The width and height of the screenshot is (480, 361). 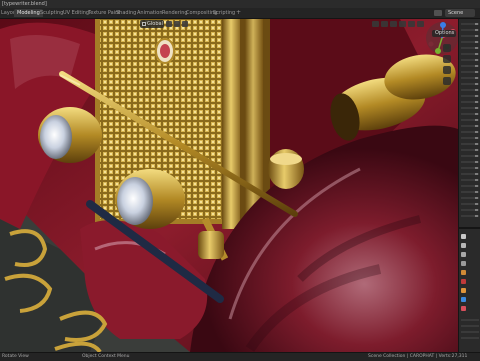 What do you see at coordinates (155, 24) in the screenshot?
I see `orientation-label: Global` at bounding box center [155, 24].